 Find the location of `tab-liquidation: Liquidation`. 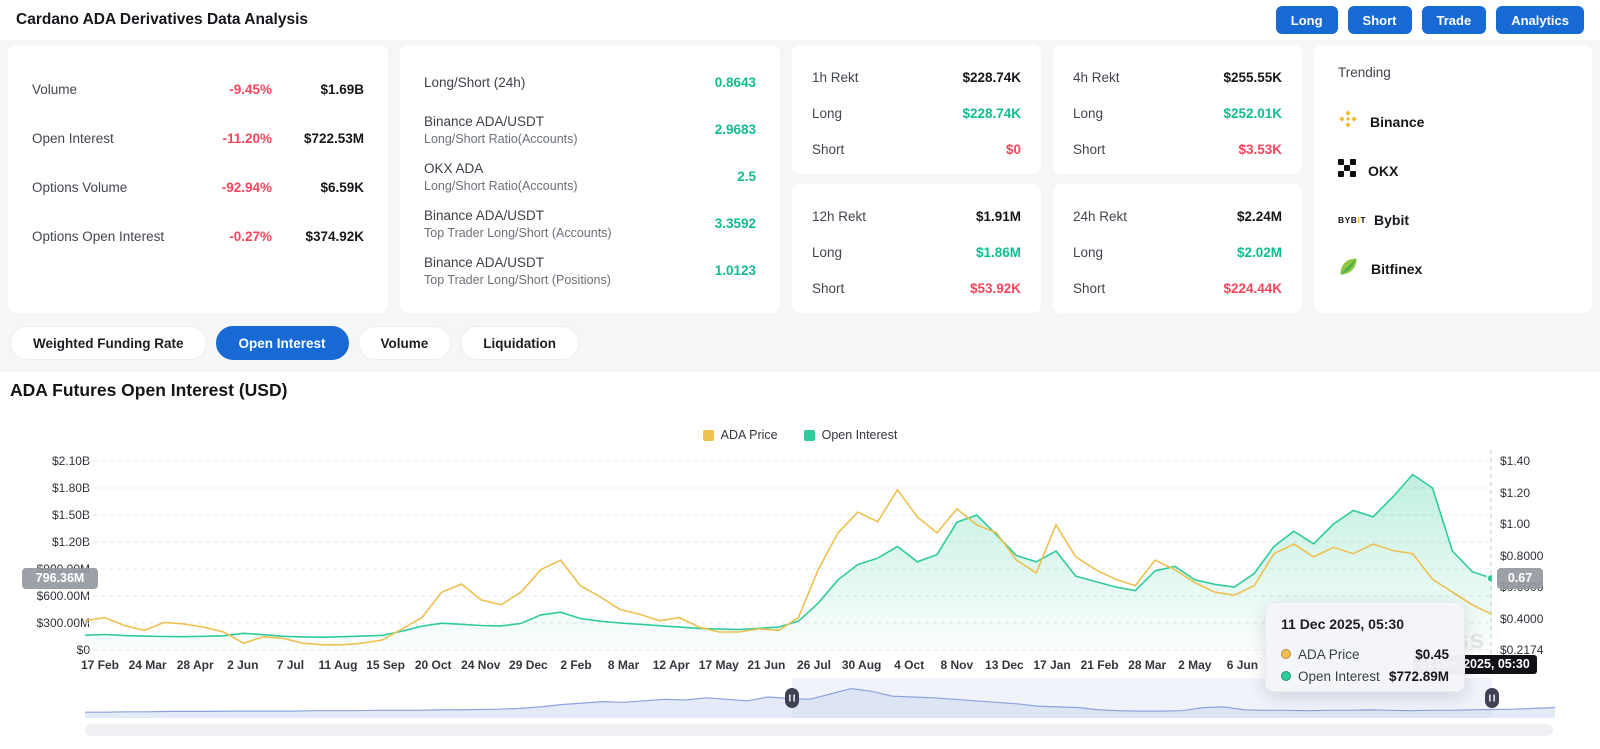

tab-liquidation: Liquidation is located at coordinates (520, 343).